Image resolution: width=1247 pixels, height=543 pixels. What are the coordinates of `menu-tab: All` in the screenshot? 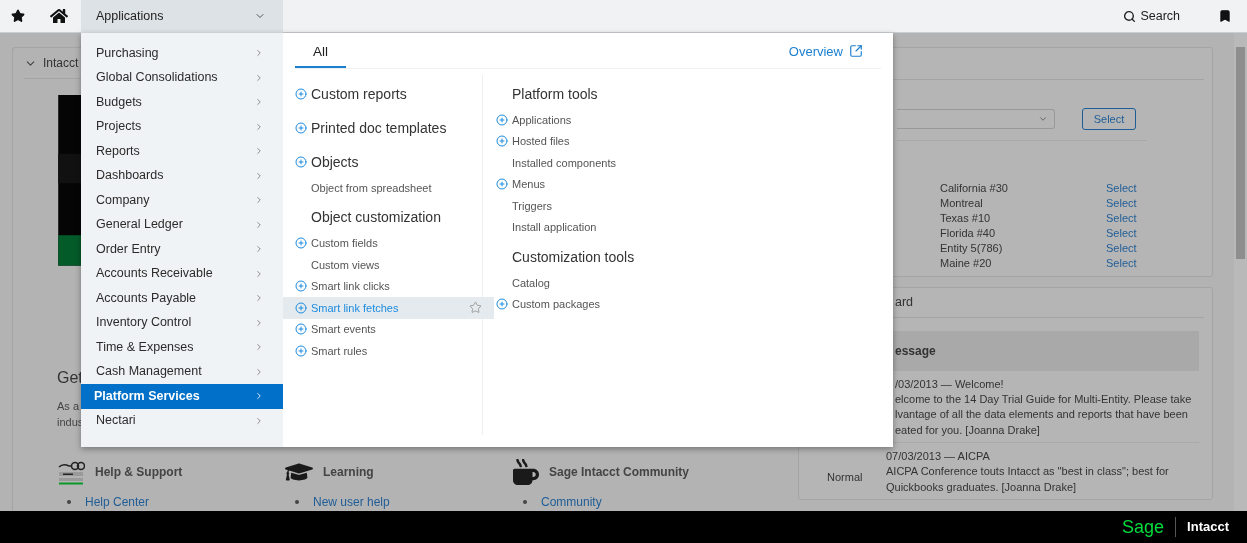 It's located at (320, 53).